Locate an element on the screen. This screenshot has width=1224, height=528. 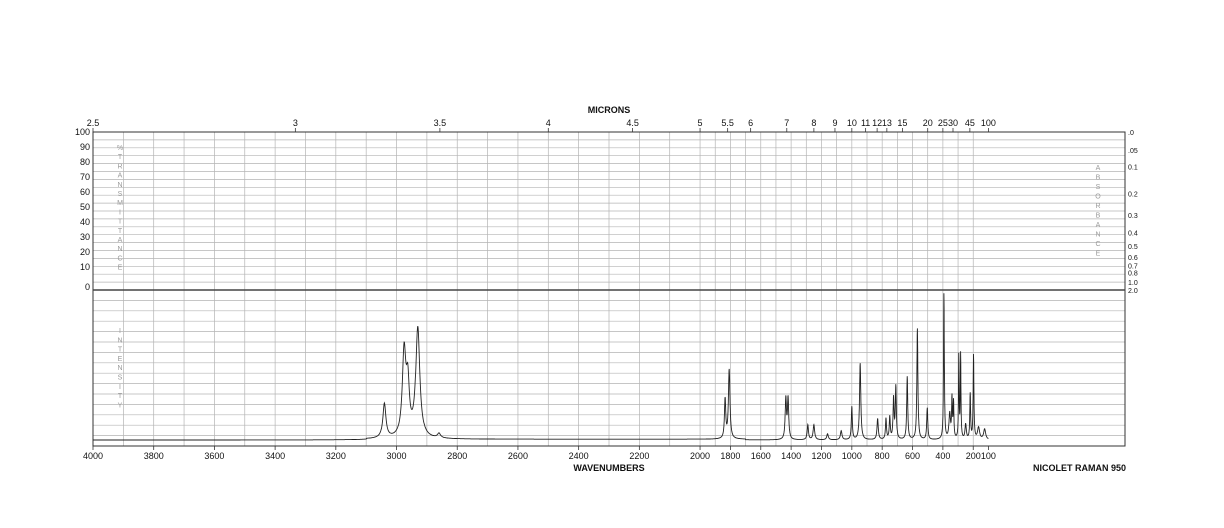
x-tick-label: 3000 is located at coordinates (397, 456).